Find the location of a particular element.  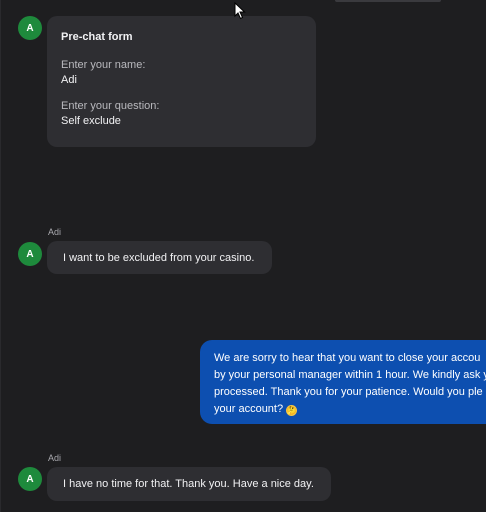

mouse-pointer-icon is located at coordinates (240, 11).